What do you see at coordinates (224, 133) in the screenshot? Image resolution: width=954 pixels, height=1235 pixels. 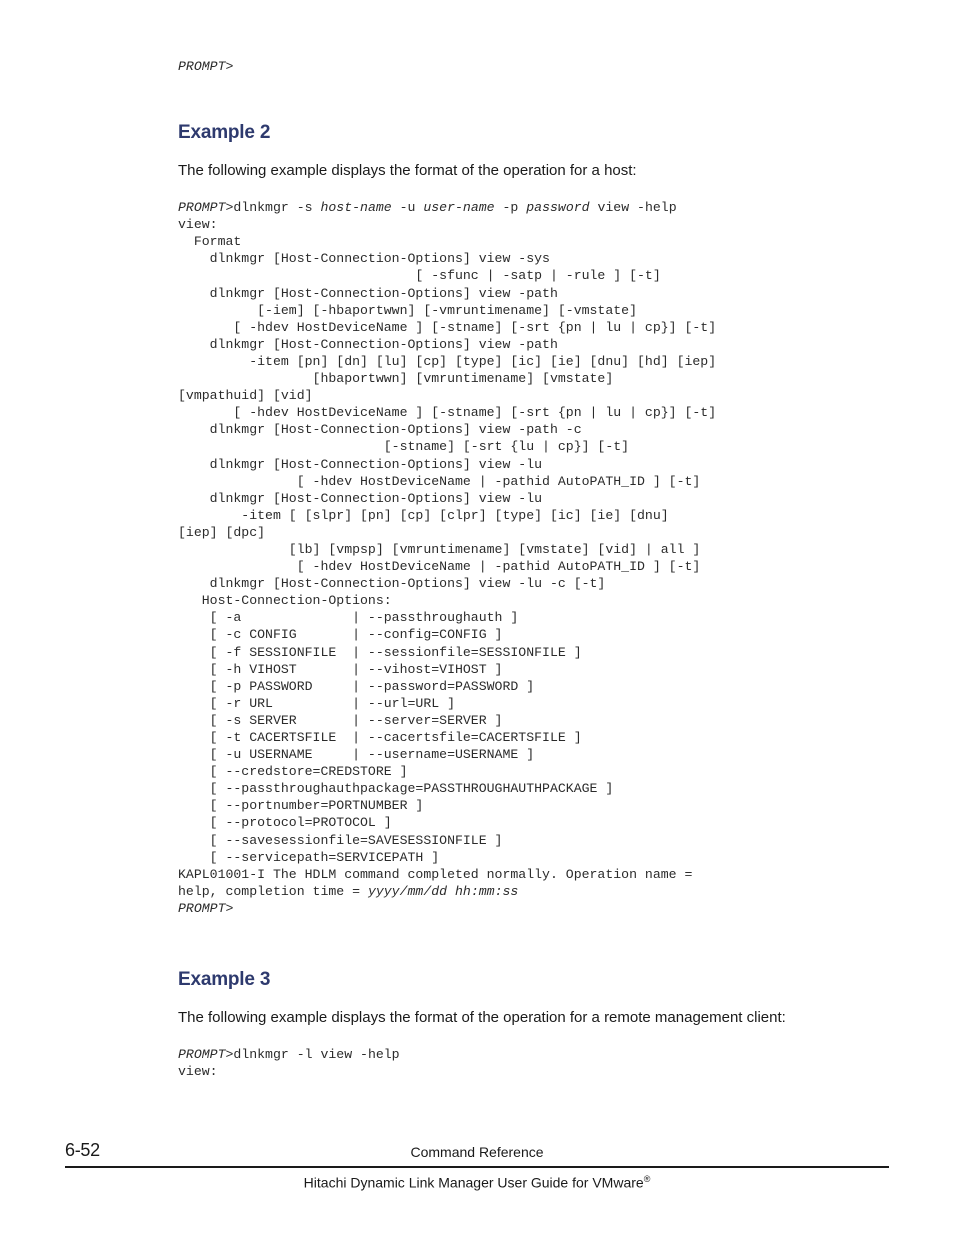 I see `heading-example-2: Example 2` at bounding box center [224, 133].